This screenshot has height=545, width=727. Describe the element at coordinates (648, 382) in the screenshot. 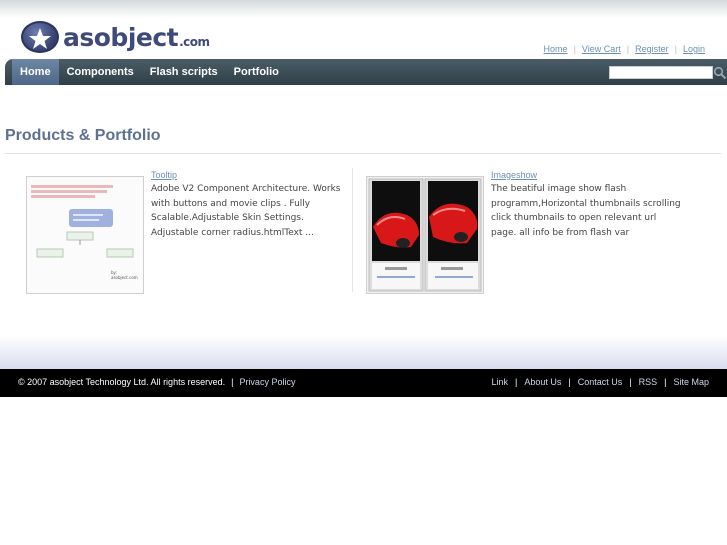

I see `footer-link-rss: RSS` at that location.